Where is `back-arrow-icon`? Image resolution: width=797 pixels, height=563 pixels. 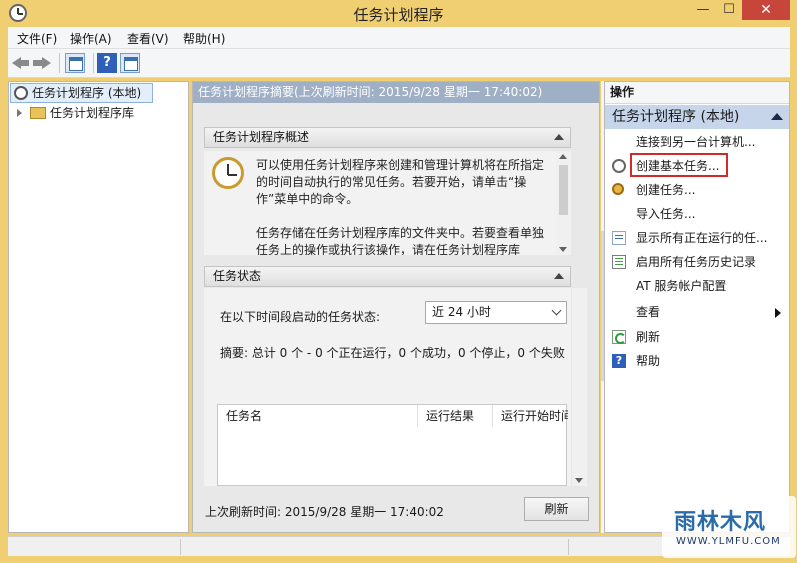
back-arrow-icon is located at coordinates (21, 63).